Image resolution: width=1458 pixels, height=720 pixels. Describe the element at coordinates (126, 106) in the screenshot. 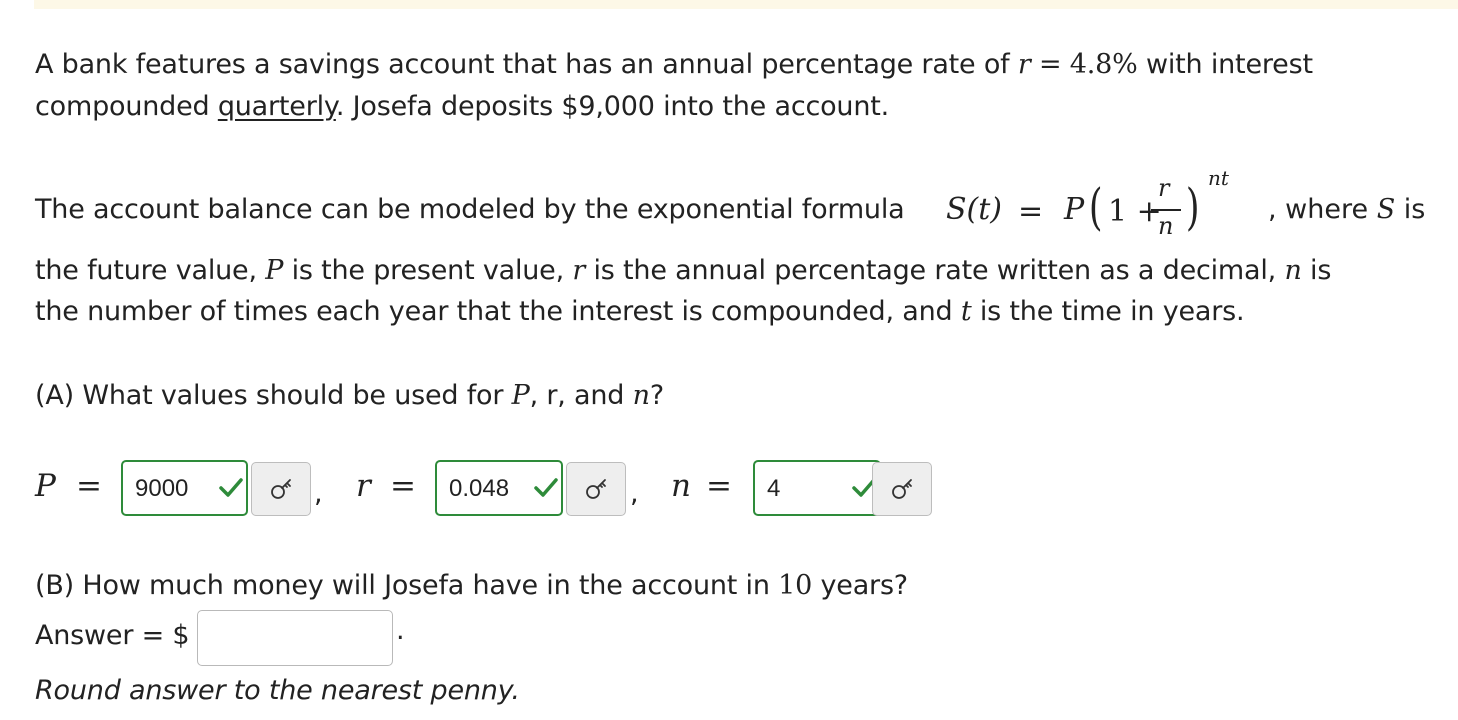

I see `intro-line2-prefix: compounded` at that location.